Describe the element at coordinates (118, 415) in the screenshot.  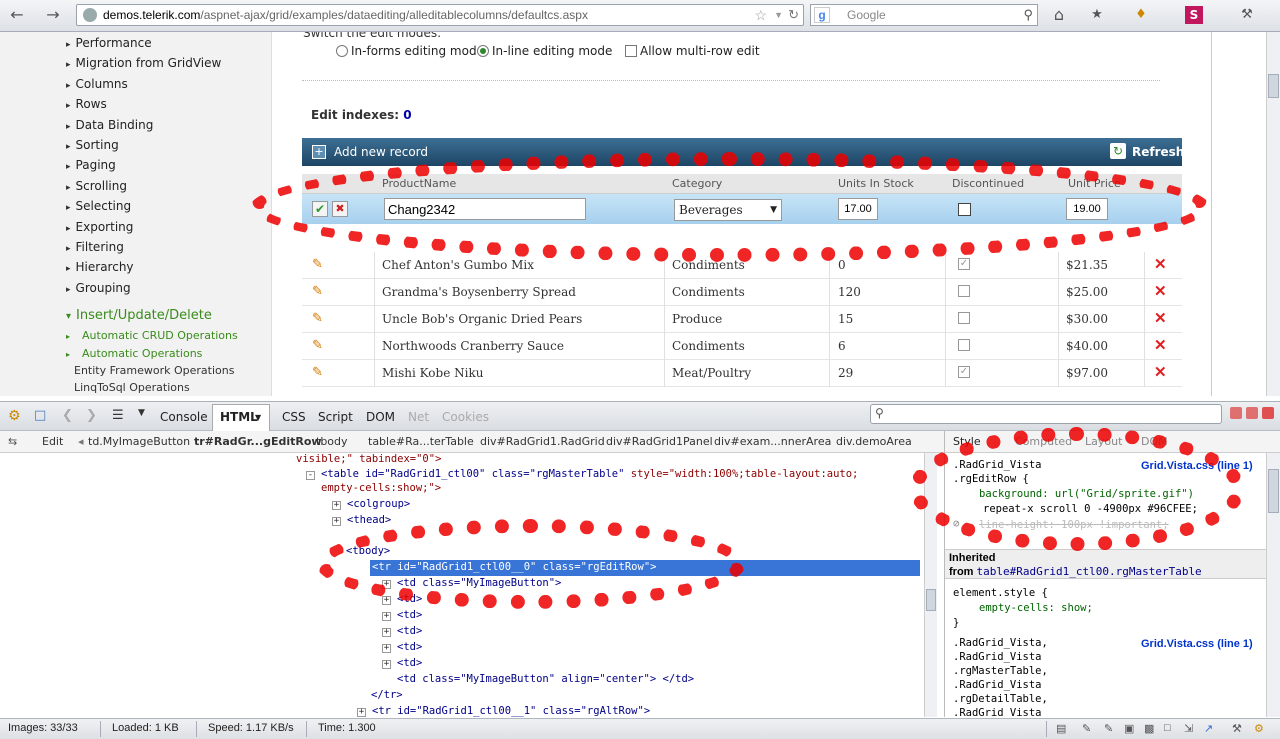
I see `list-icon: ☰` at that location.